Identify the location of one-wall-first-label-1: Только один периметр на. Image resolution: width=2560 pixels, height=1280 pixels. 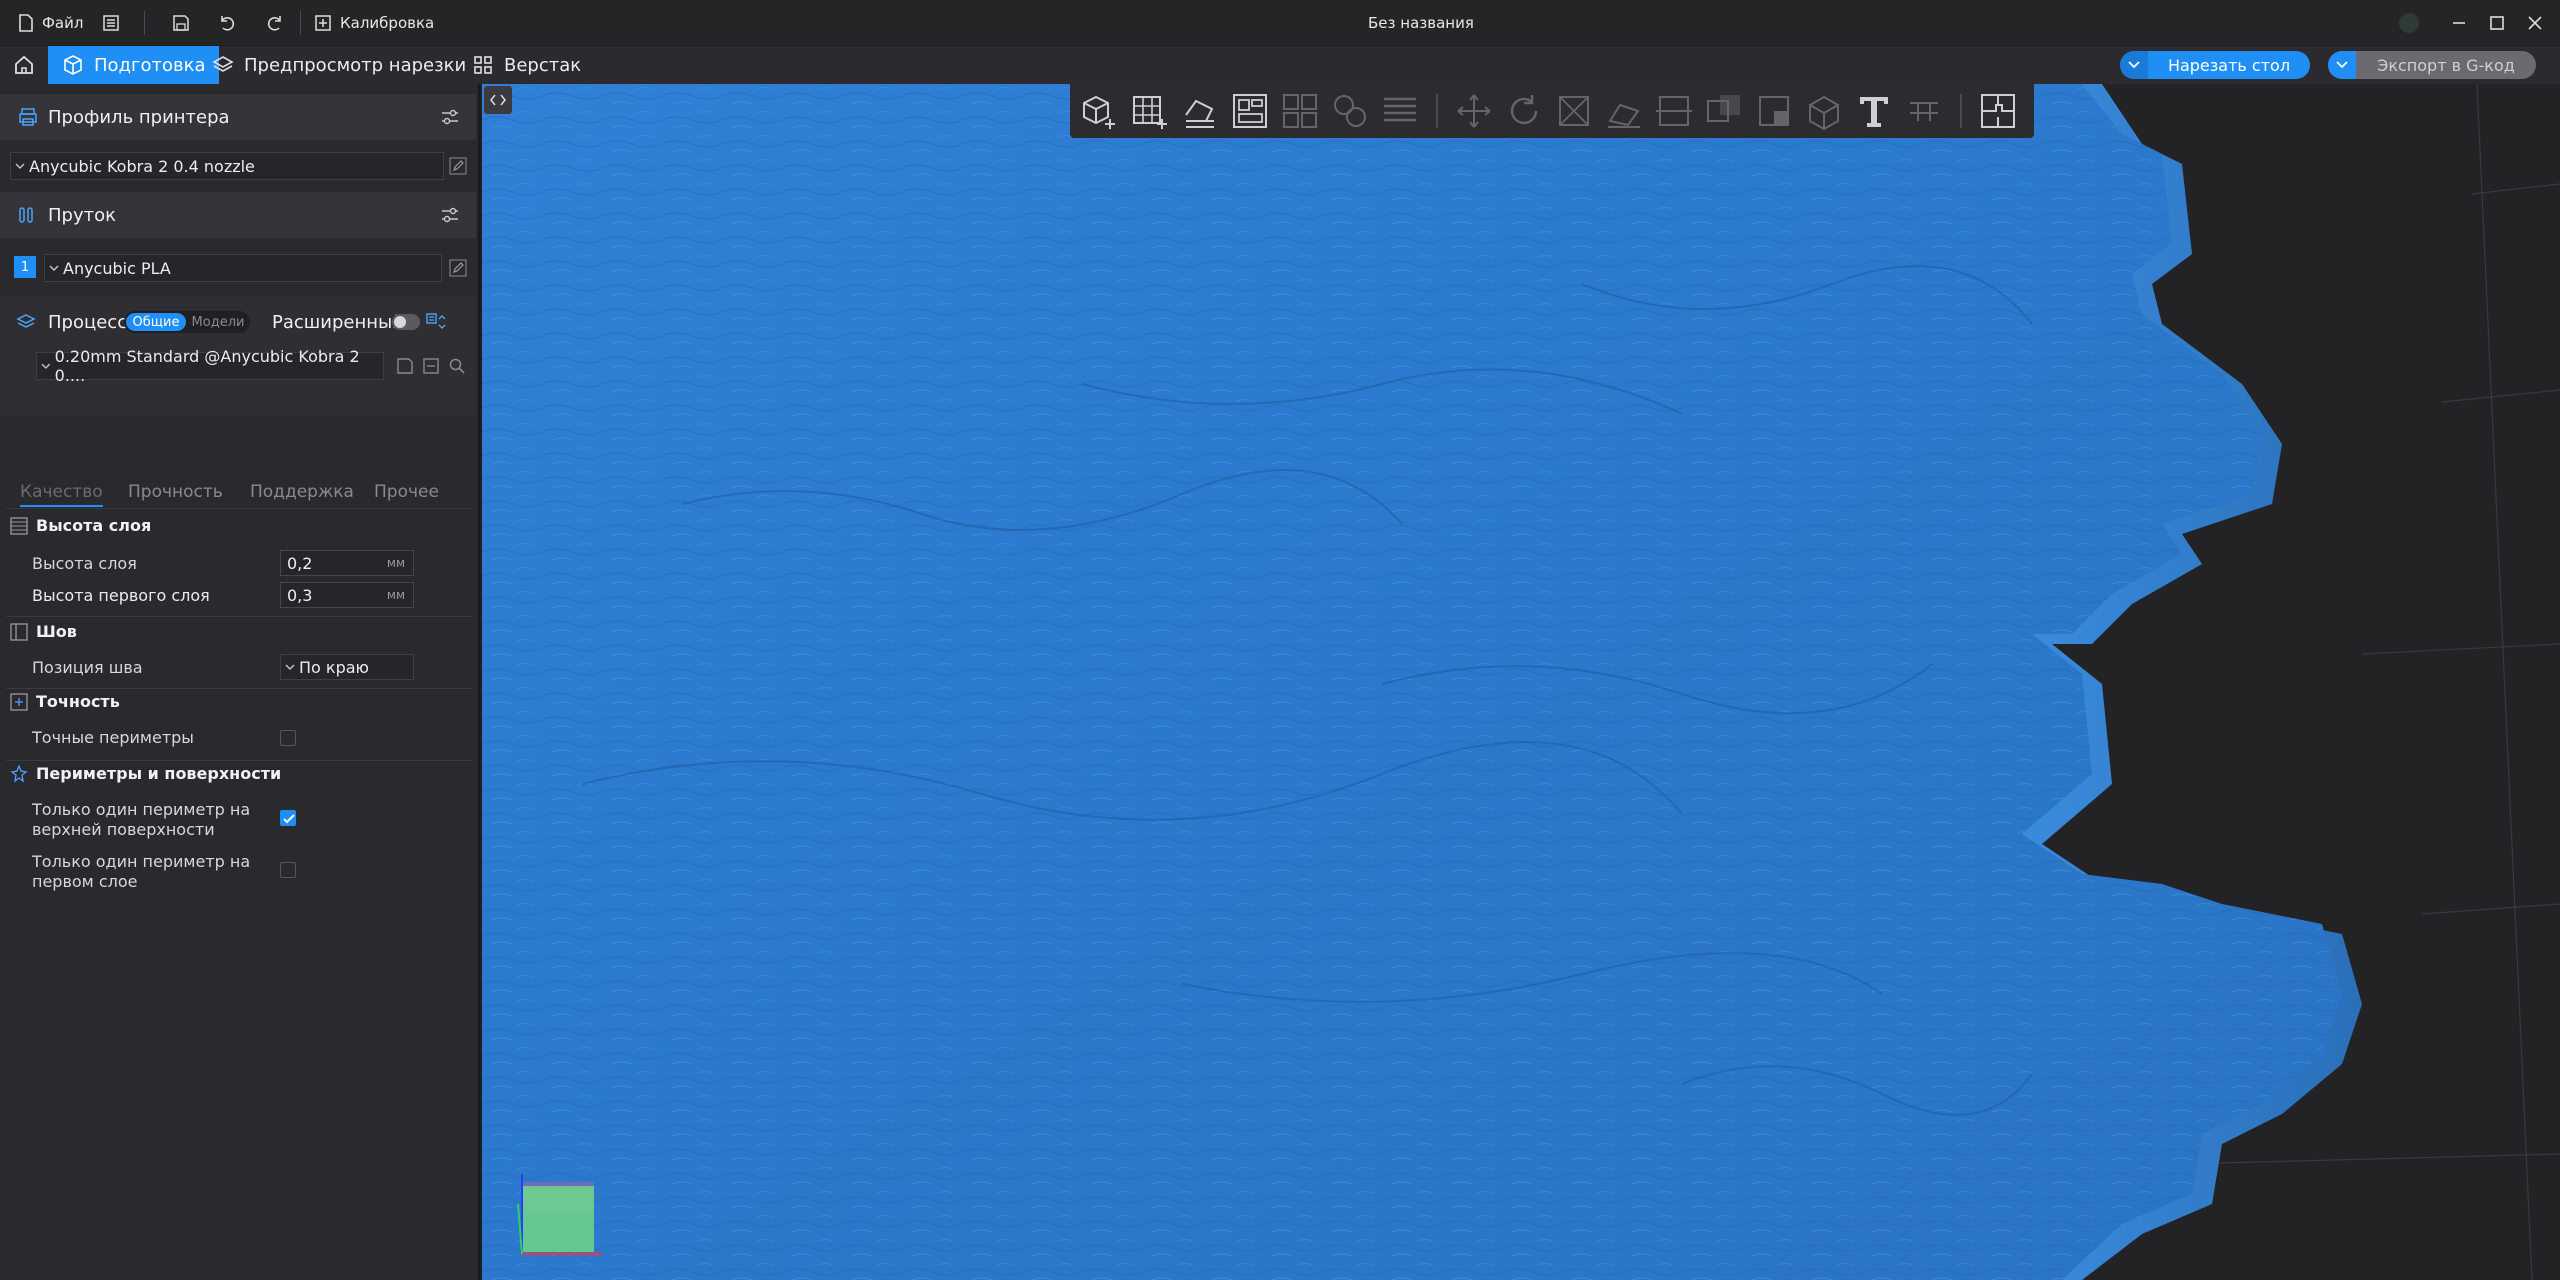
(141, 861).